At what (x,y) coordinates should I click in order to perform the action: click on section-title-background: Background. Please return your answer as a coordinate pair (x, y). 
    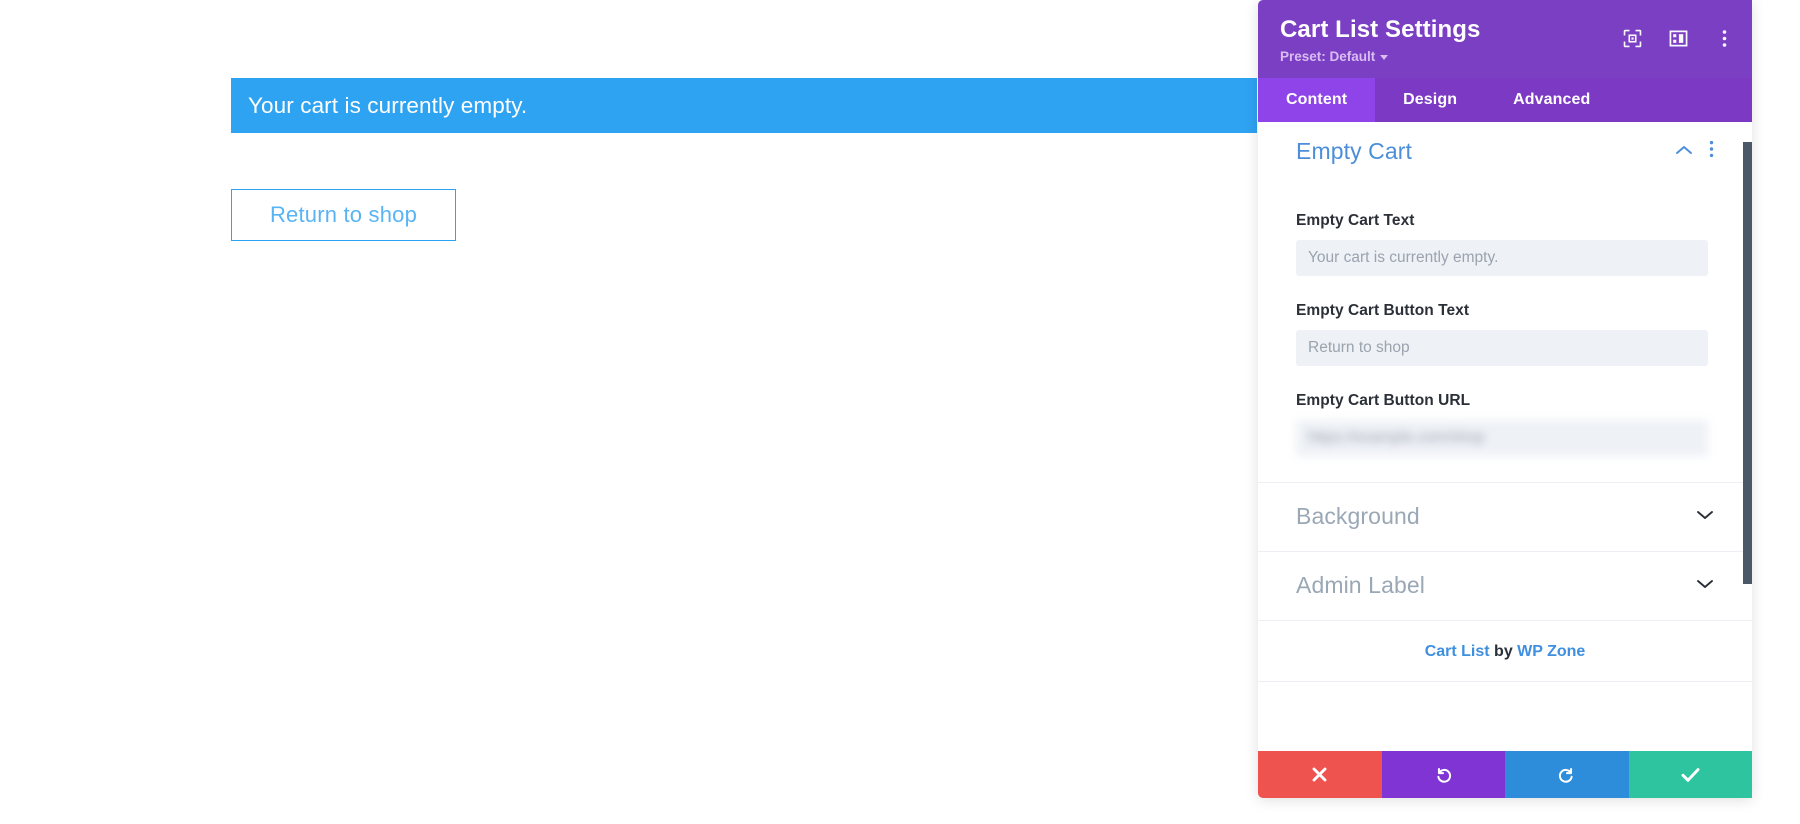
    Looking at the image, I should click on (1358, 516).